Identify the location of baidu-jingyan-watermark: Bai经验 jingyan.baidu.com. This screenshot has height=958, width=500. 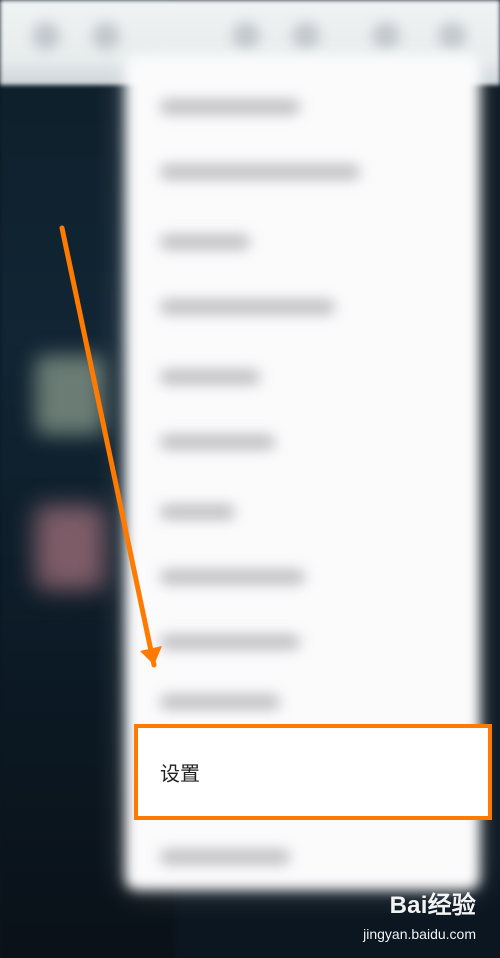
(401, 917).